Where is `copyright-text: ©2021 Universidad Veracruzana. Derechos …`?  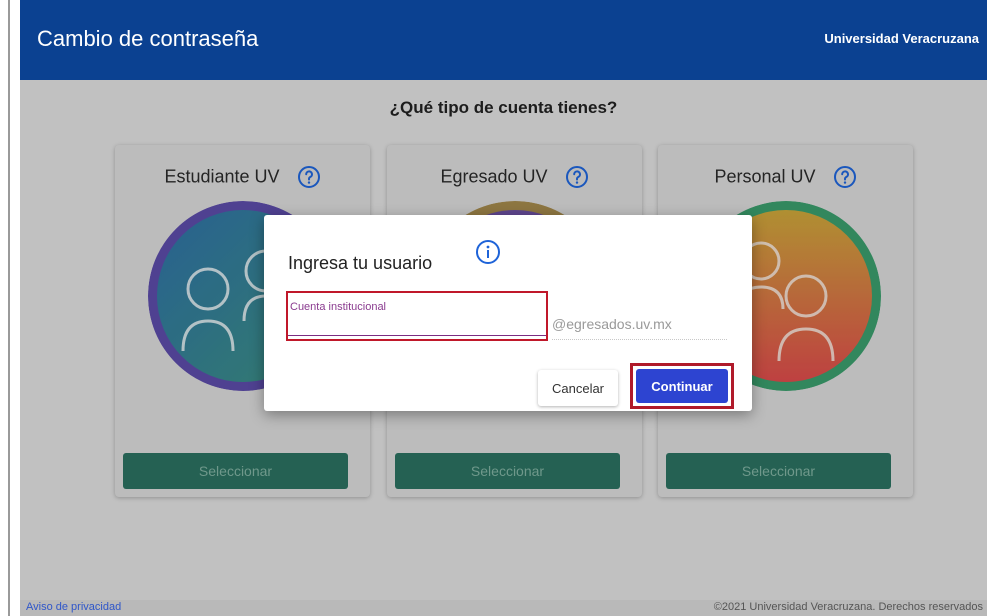 copyright-text: ©2021 Universidad Veracruzana. Derechos … is located at coordinates (848, 607).